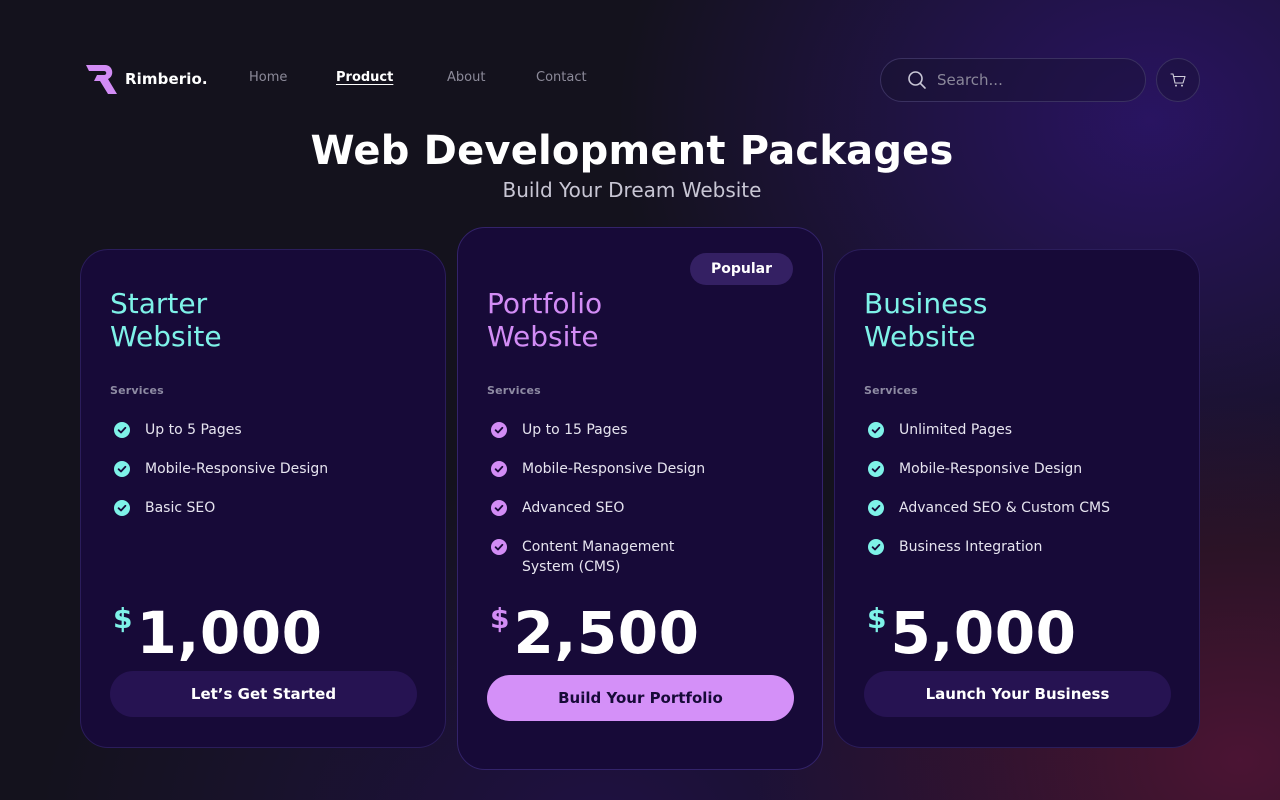 This screenshot has height=800, width=1280. I want to click on feature-text: Content Management System (CMS), so click(598, 557).